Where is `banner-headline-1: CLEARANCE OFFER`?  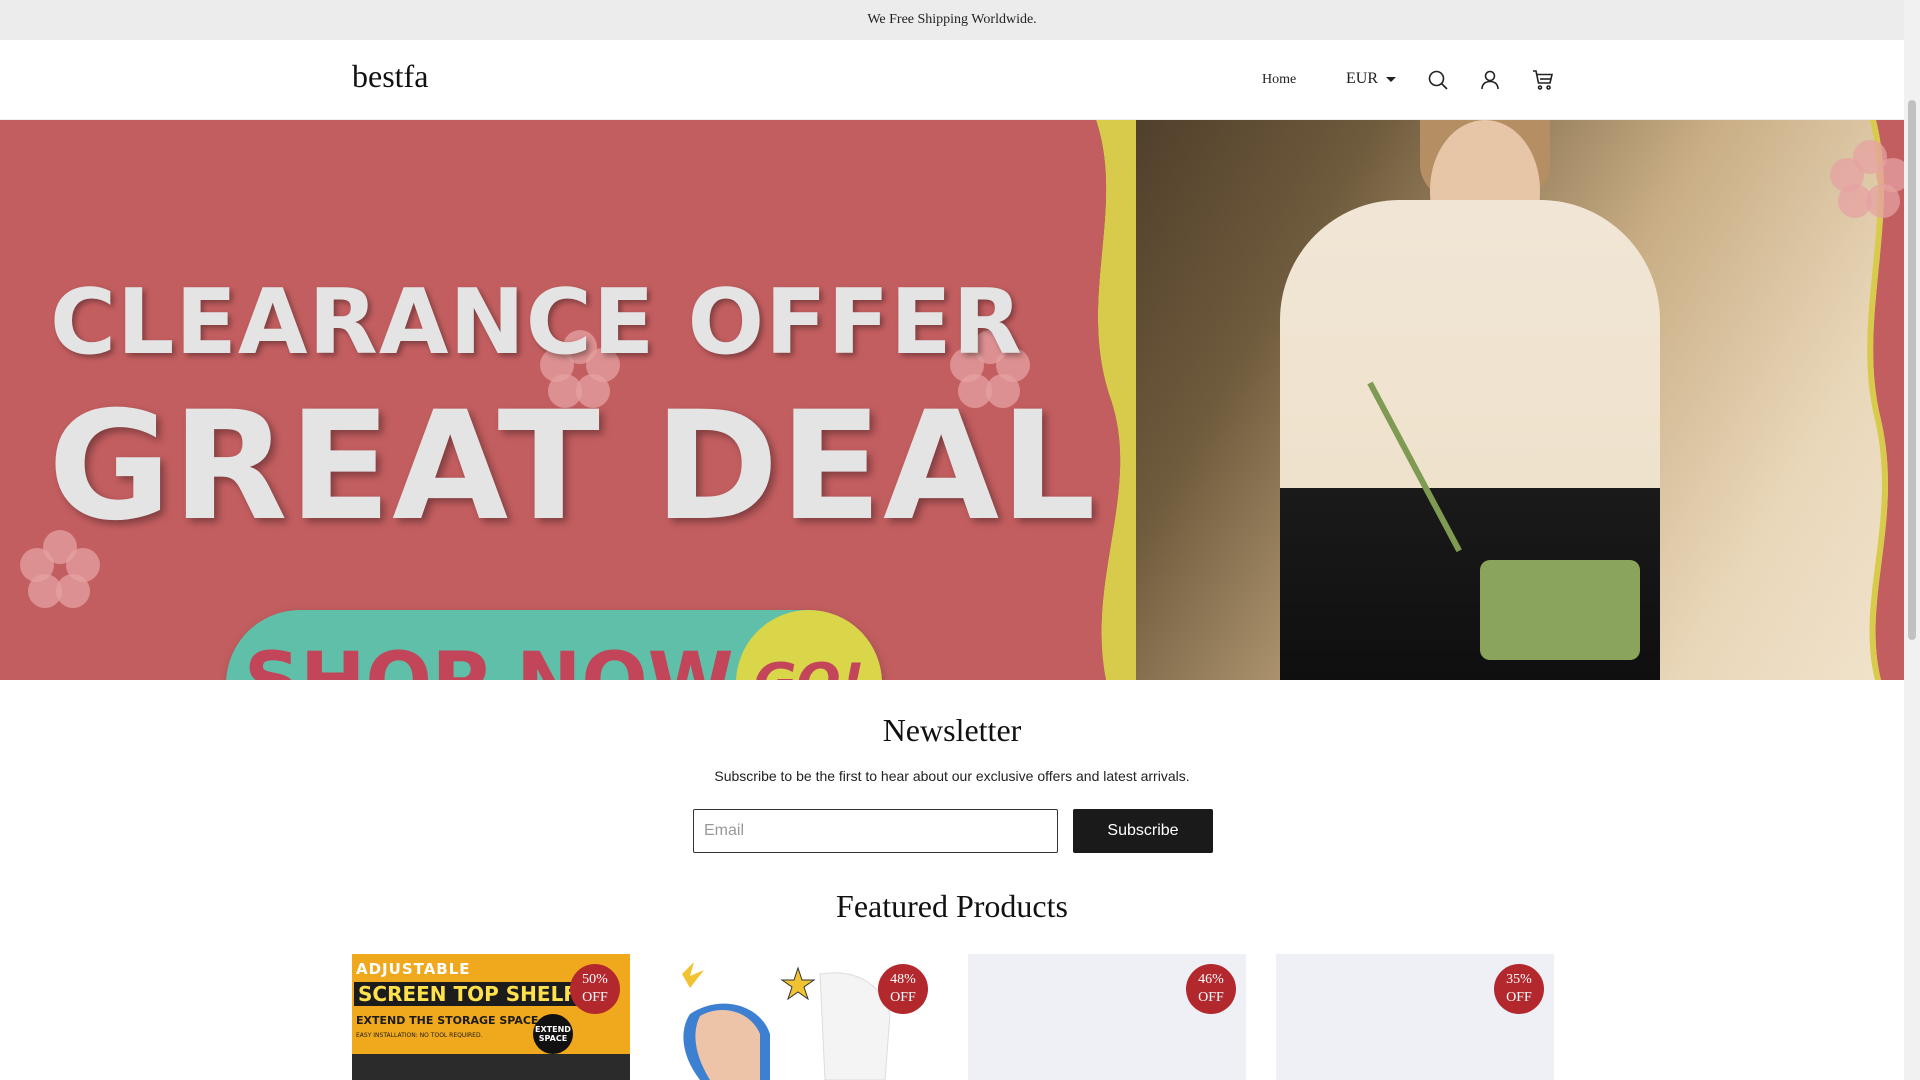 banner-headline-1: CLEARANCE OFFER is located at coordinates (536, 322).